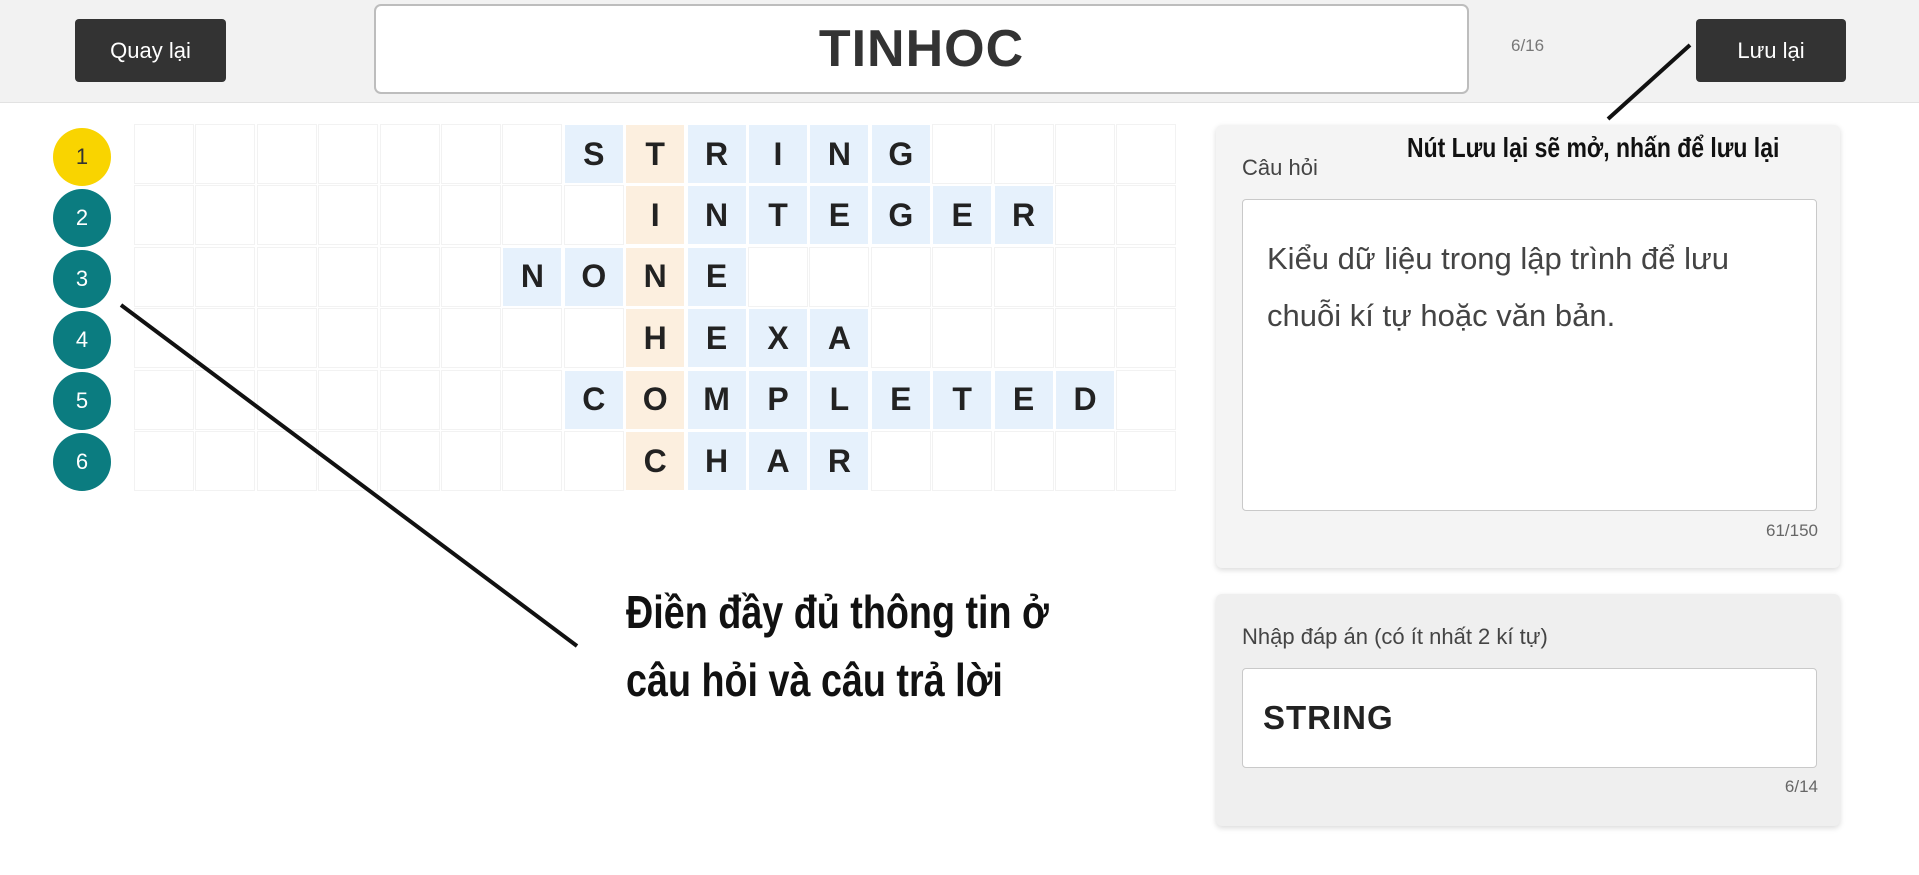  Describe the element at coordinates (349, 475) in the screenshot. I see `annotation-line-fill` at that location.